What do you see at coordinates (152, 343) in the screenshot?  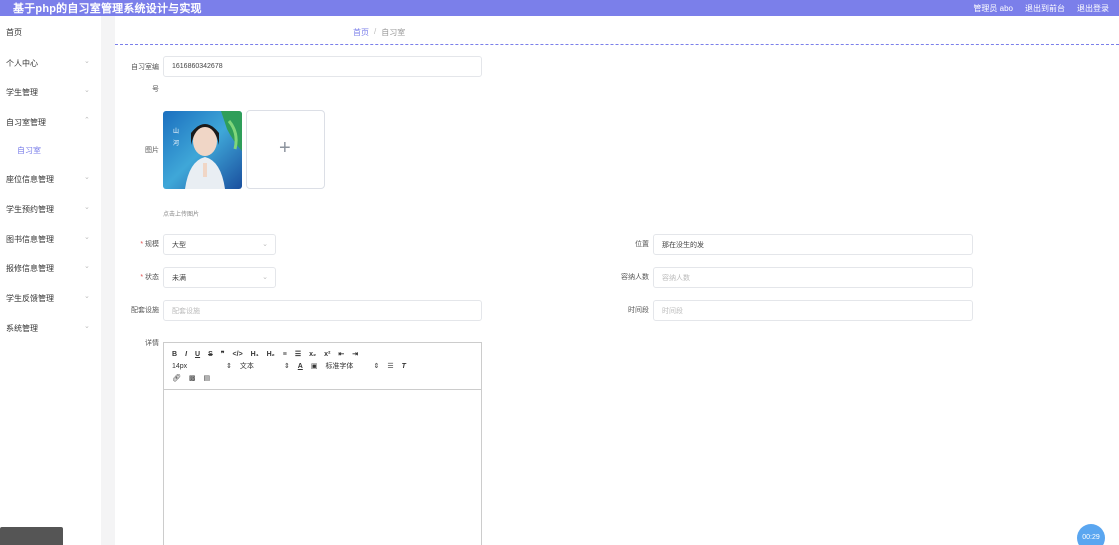 I see `details-label: 详情` at bounding box center [152, 343].